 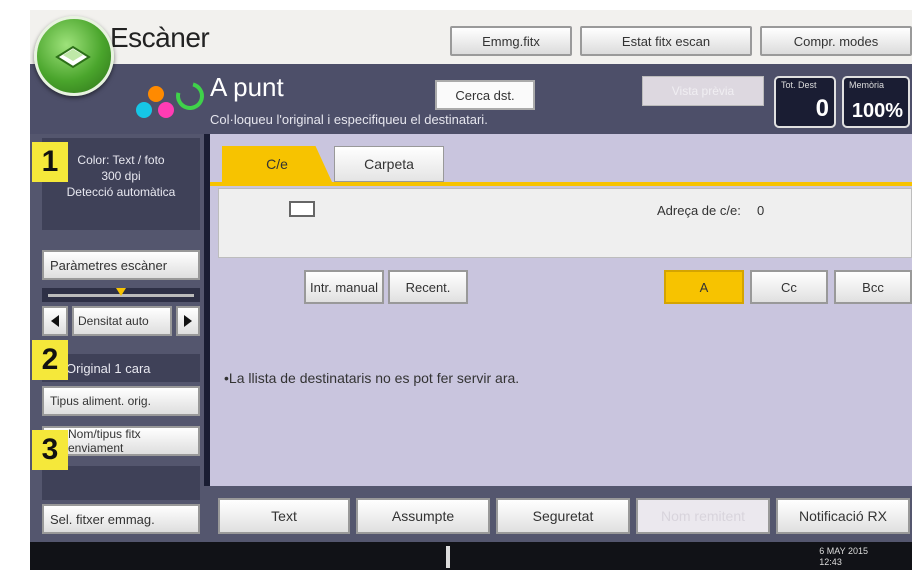 I want to click on detection-setting: Detecció automàtica, so click(x=121, y=192).